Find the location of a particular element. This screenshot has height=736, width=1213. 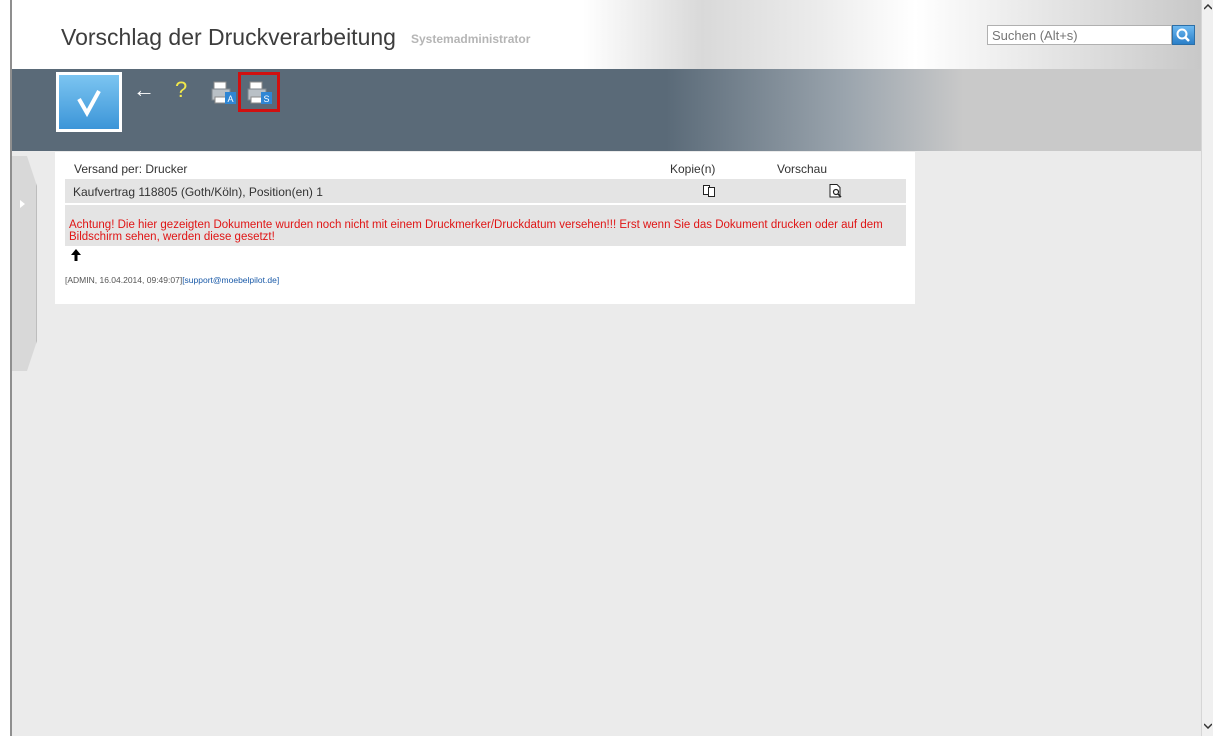

left-edge is located at coordinates (5, 368).